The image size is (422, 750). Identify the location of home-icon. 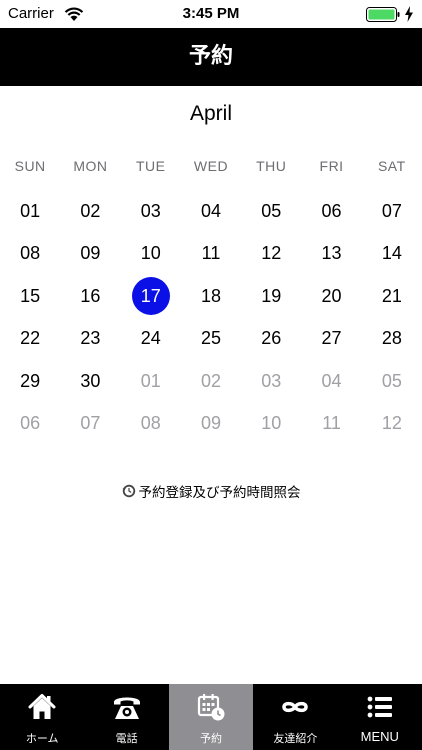
(42, 706).